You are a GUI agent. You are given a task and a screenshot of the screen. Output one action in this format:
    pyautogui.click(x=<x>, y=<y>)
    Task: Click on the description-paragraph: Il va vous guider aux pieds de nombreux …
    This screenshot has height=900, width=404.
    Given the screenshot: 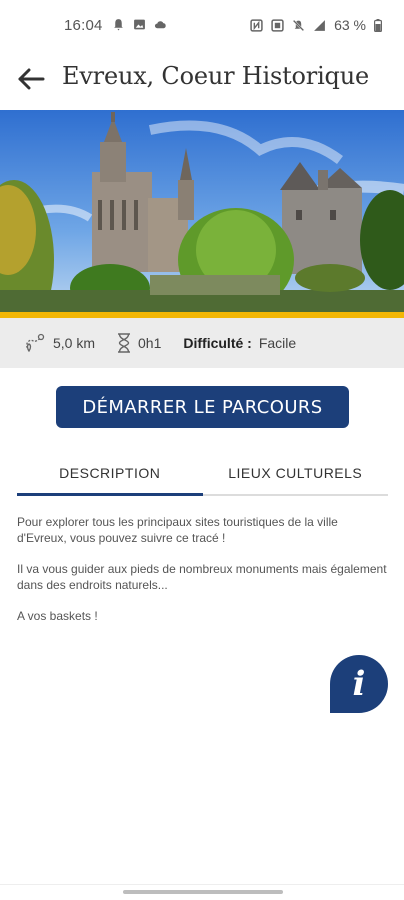 What is the action you would take?
    pyautogui.click(x=202, y=577)
    